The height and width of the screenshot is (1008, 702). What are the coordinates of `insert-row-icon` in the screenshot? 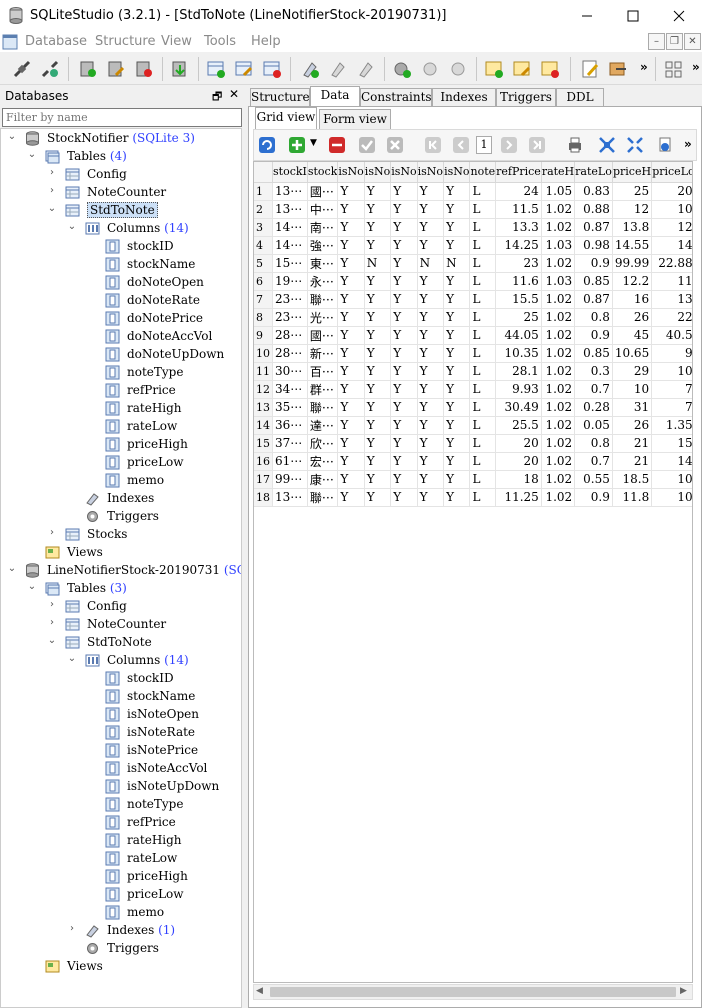 It's located at (297, 145).